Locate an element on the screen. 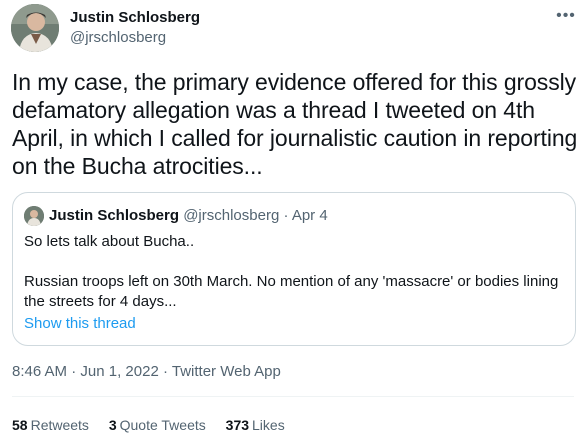 The image size is (586, 443). quote-author-handle: @jrschlosberg is located at coordinates (231, 215).